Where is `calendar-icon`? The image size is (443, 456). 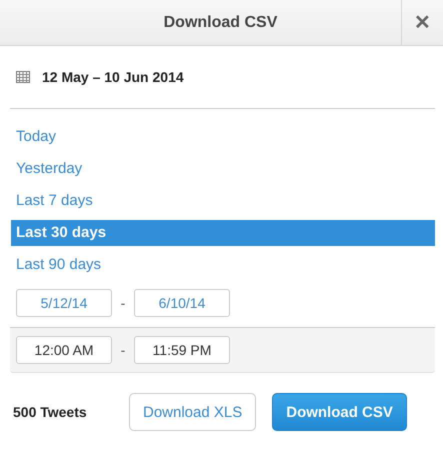
calendar-icon is located at coordinates (23, 77).